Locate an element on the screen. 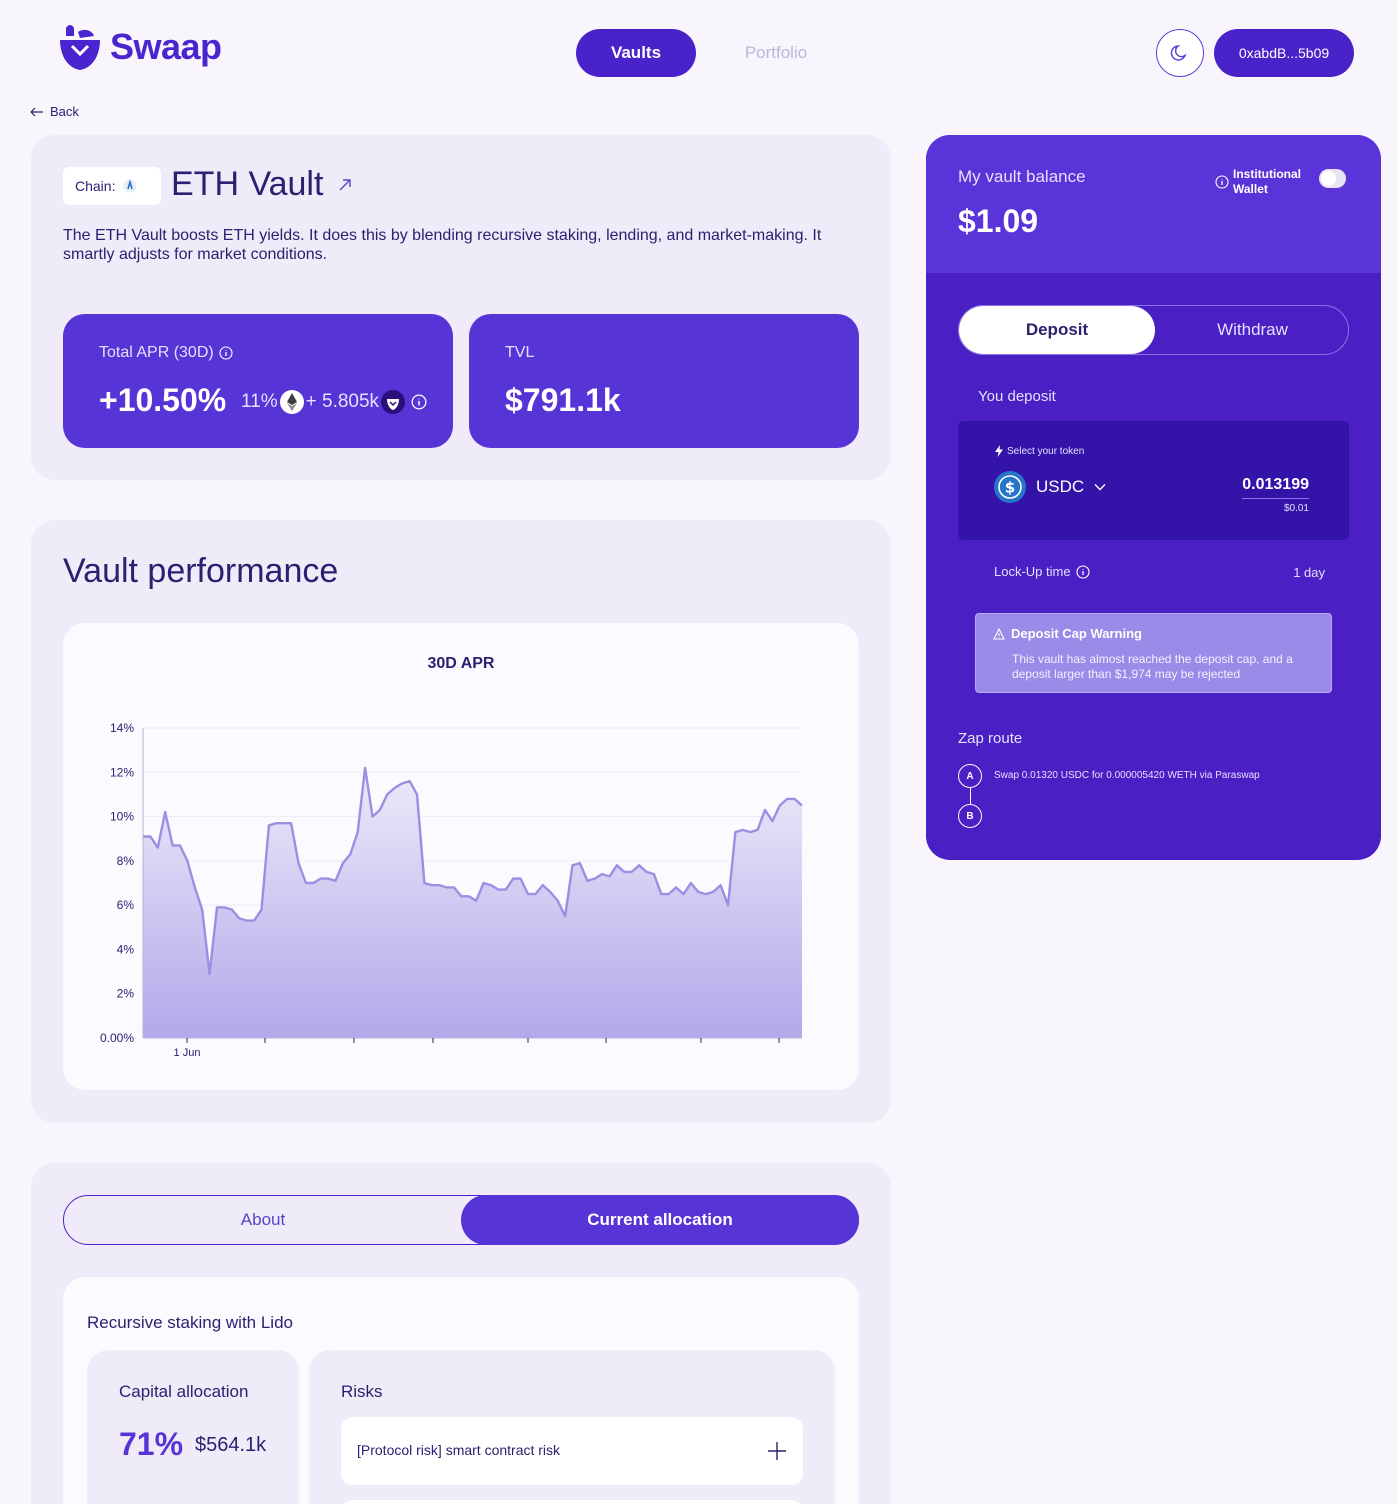 The height and width of the screenshot is (1504, 1398). back-label: Back is located at coordinates (64, 111).